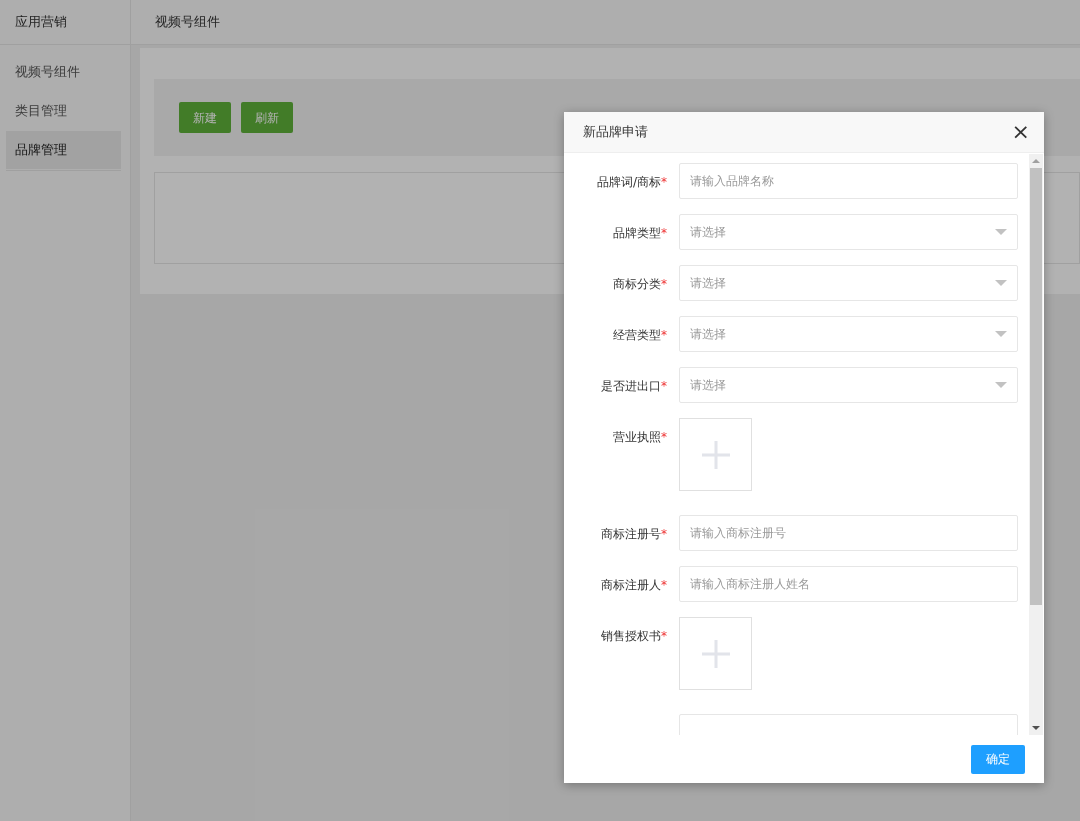  I want to click on field-label: 品牌词/商标*, so click(631, 182).